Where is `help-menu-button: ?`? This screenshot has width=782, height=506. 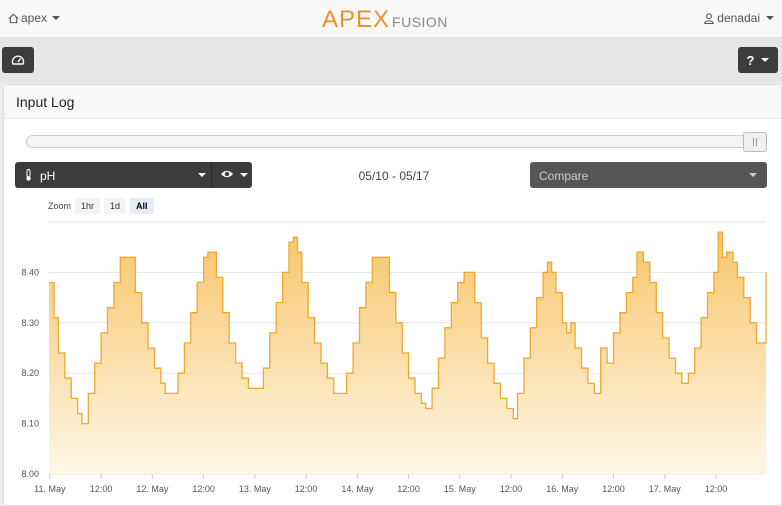
help-menu-button: ? is located at coordinates (758, 60).